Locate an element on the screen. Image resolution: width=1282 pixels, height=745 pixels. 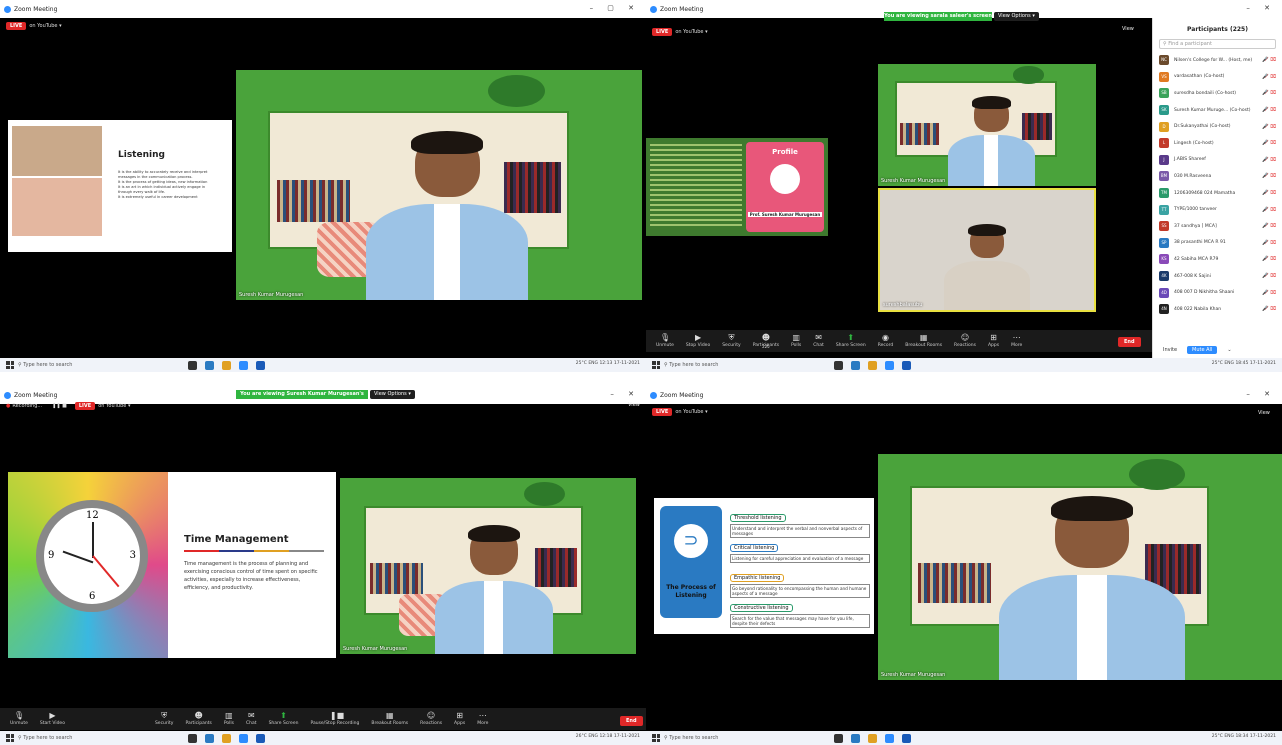
participant-row: 4N 408 022 Nabila Khan 🎤̸ ⌧ is located at coordinates (1217, 309).